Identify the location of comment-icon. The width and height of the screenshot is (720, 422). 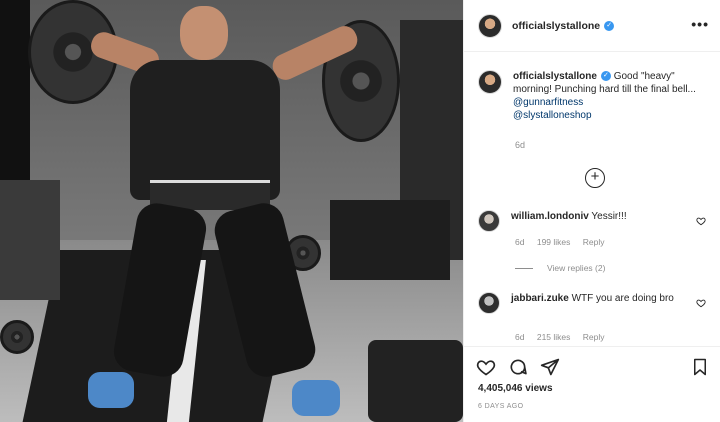
(518, 367).